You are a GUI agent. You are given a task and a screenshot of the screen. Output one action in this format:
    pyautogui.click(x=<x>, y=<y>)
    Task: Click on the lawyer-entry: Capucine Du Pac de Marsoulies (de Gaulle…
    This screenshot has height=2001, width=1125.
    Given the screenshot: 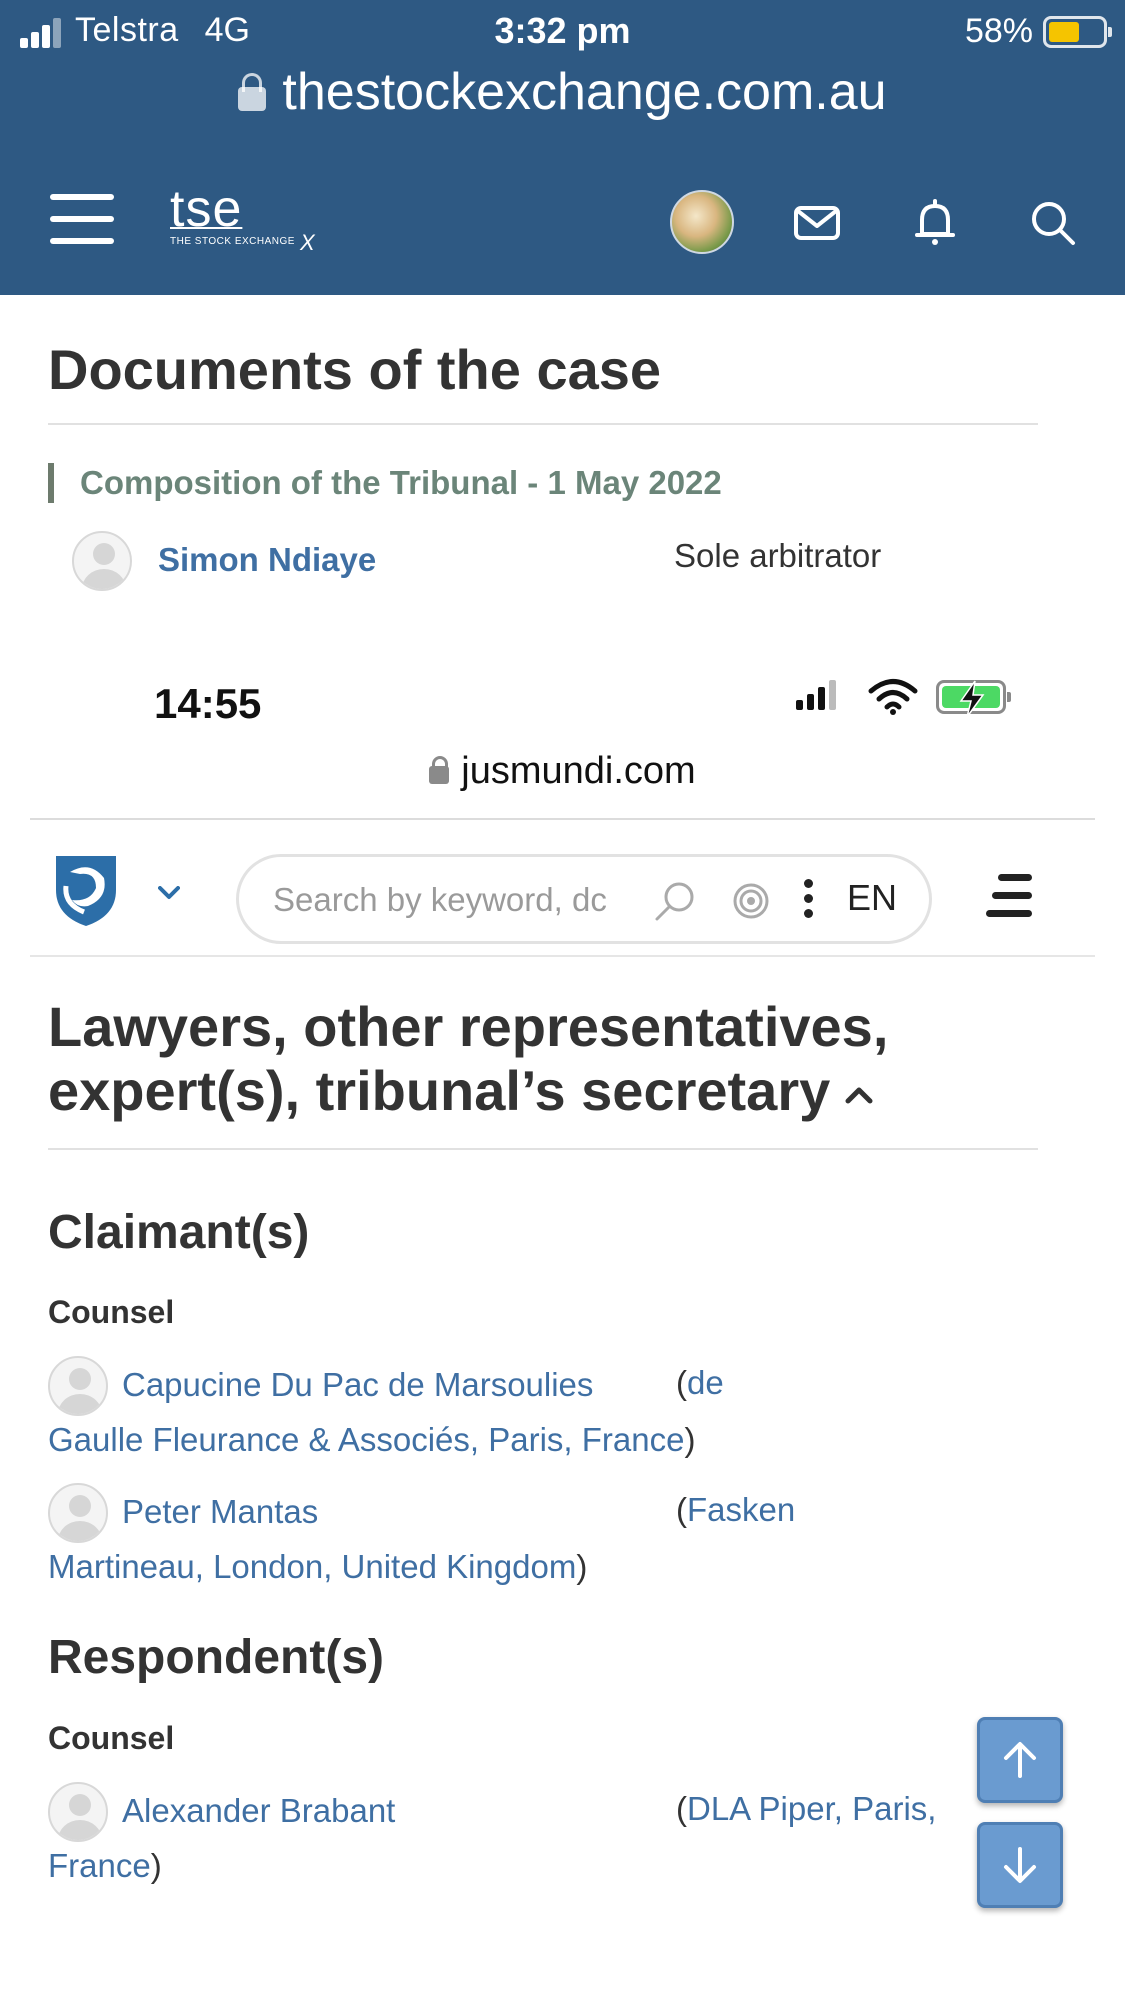 What is the action you would take?
    pyautogui.click(x=548, y=1410)
    